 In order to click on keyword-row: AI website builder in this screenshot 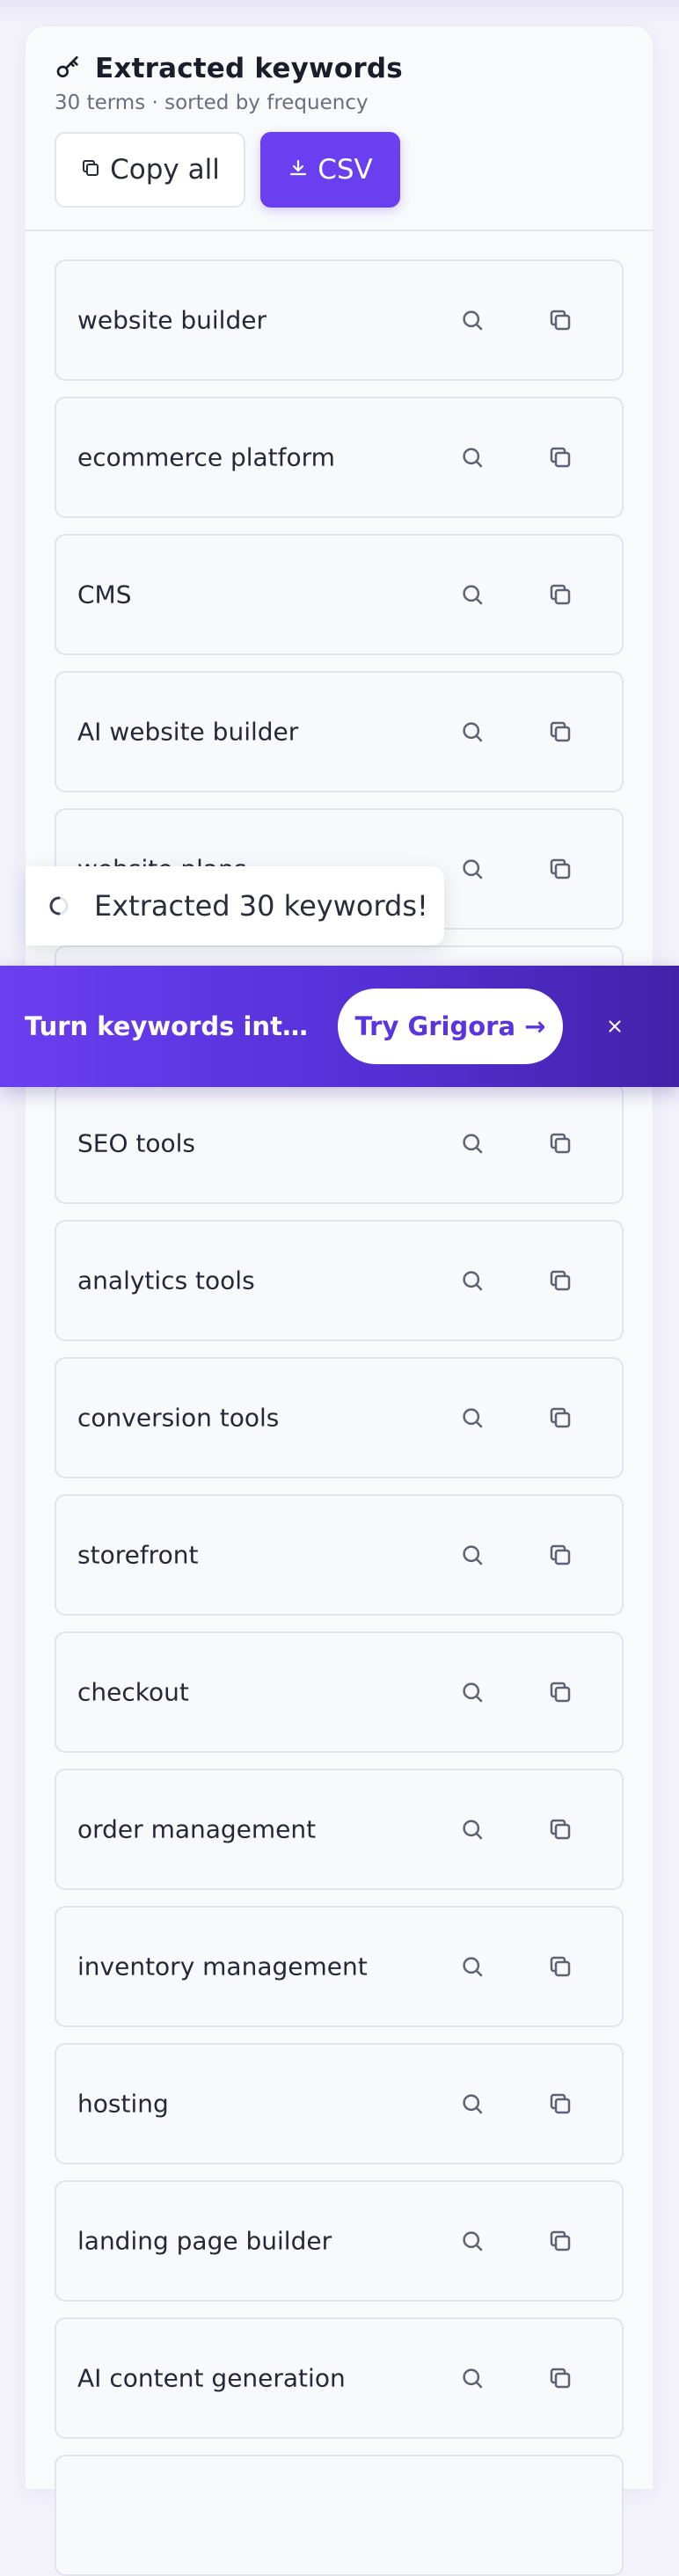, I will do `click(339, 731)`.